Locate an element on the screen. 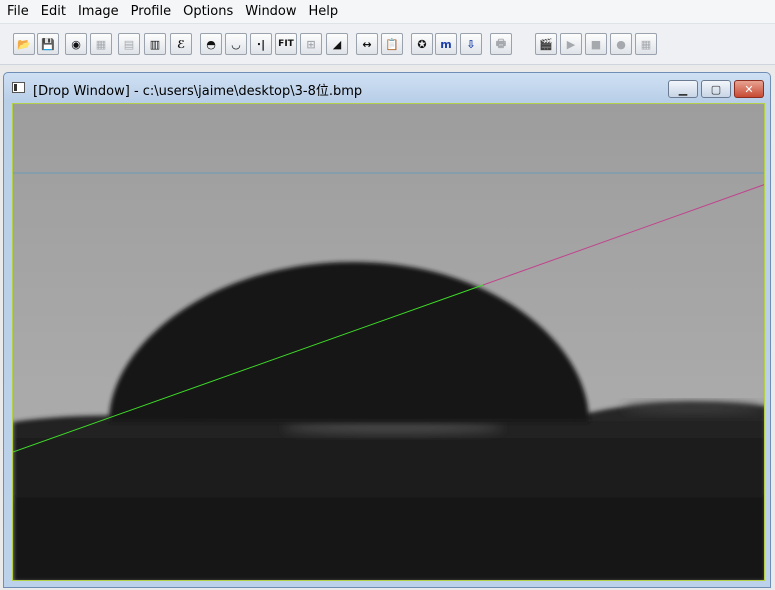  close-icon: ✕ is located at coordinates (749, 89).